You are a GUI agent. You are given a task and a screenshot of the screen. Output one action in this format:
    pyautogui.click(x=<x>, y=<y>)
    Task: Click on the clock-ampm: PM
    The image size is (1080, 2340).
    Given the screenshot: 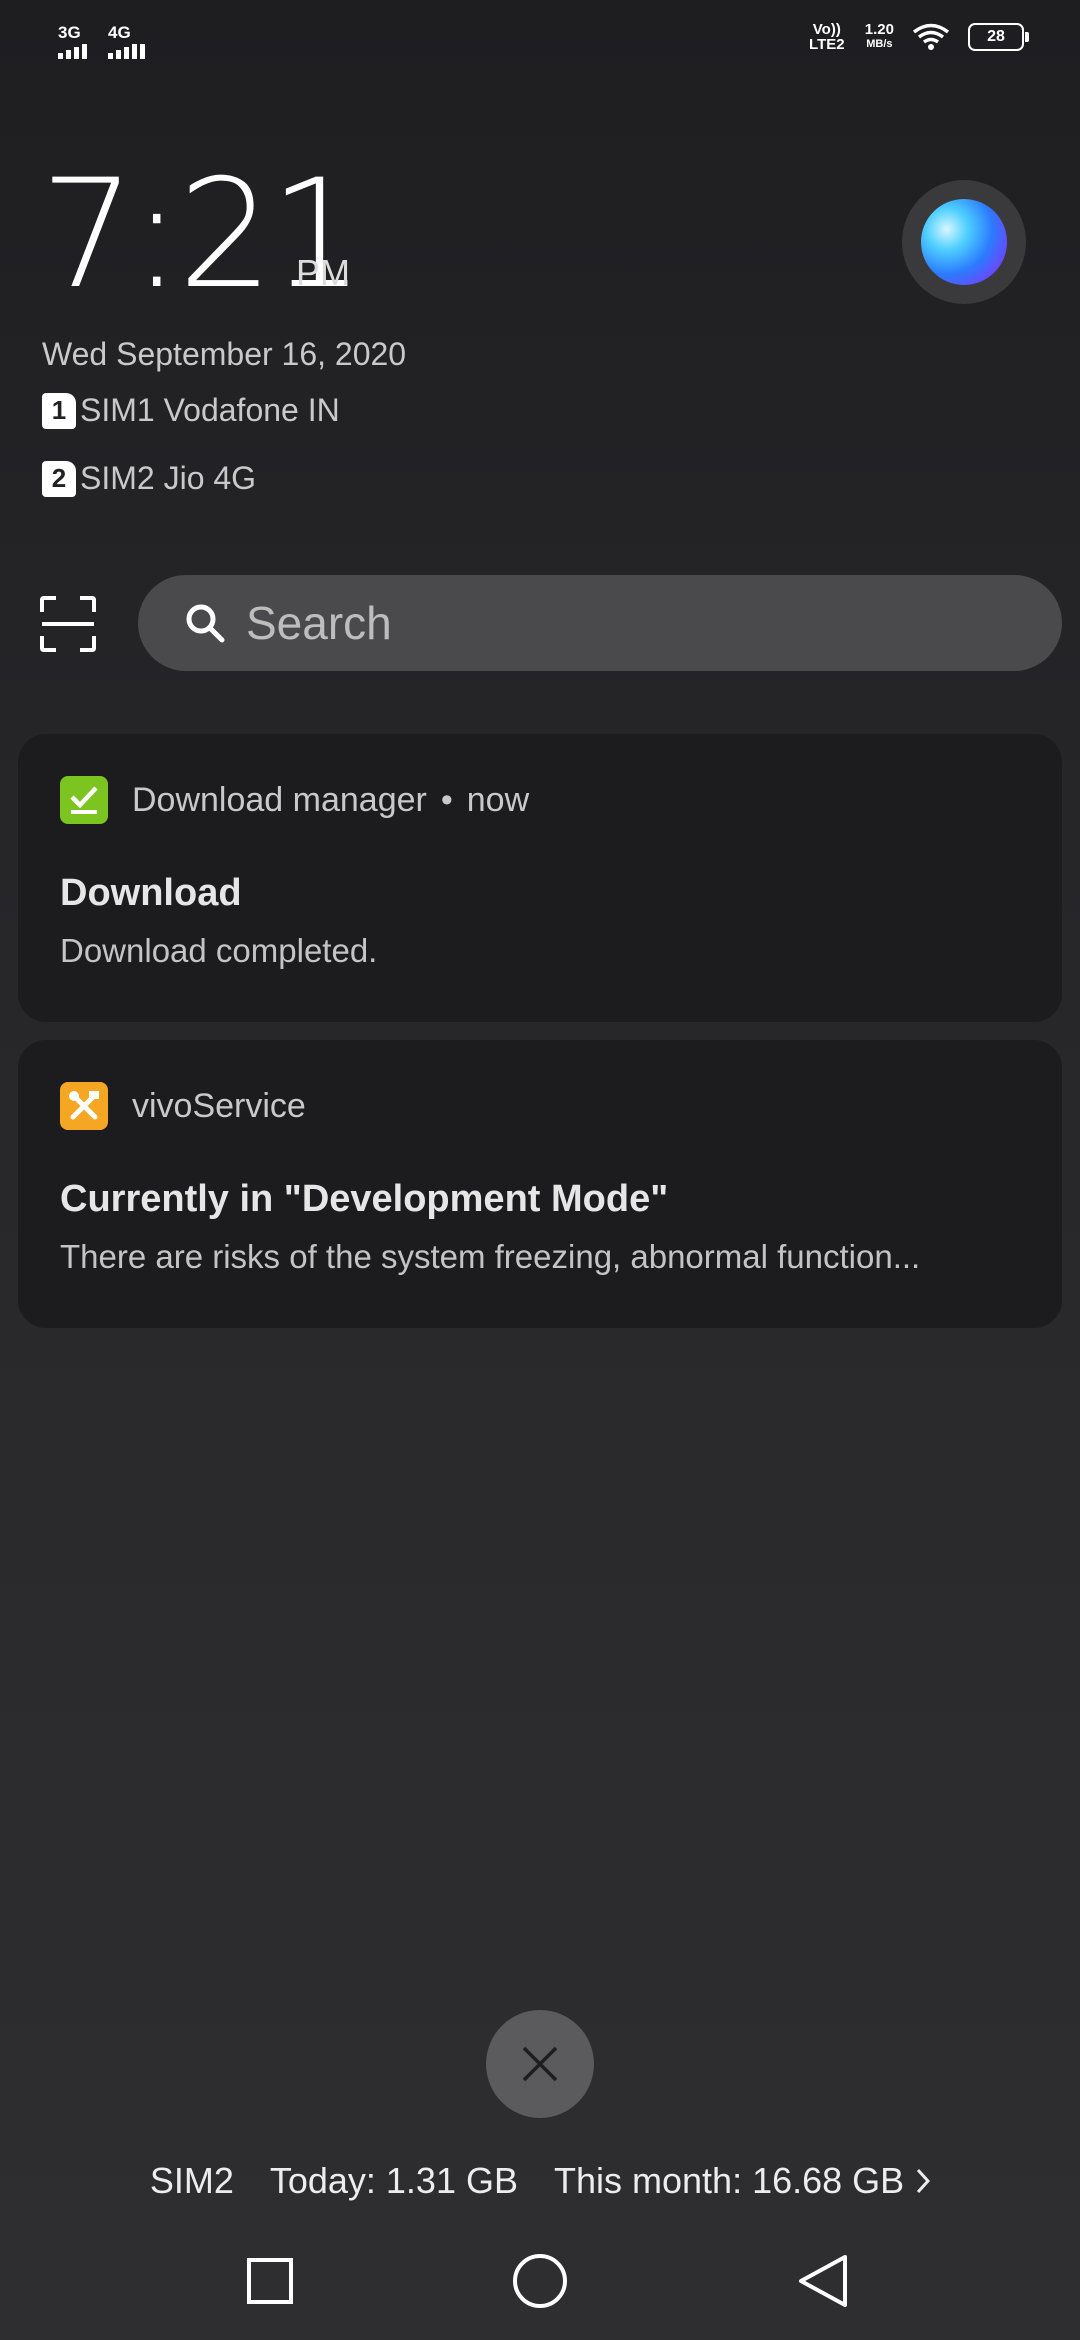 What is the action you would take?
    pyautogui.click(x=323, y=272)
    